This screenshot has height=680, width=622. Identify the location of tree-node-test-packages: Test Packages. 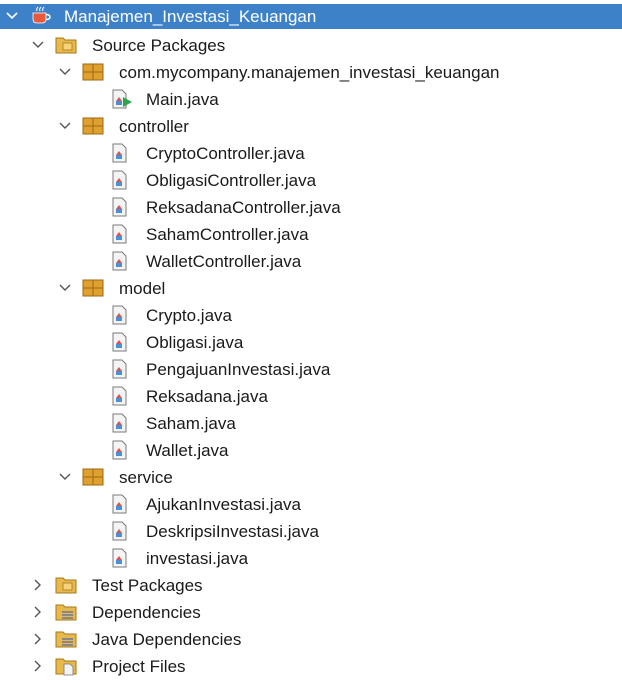
(311, 585).